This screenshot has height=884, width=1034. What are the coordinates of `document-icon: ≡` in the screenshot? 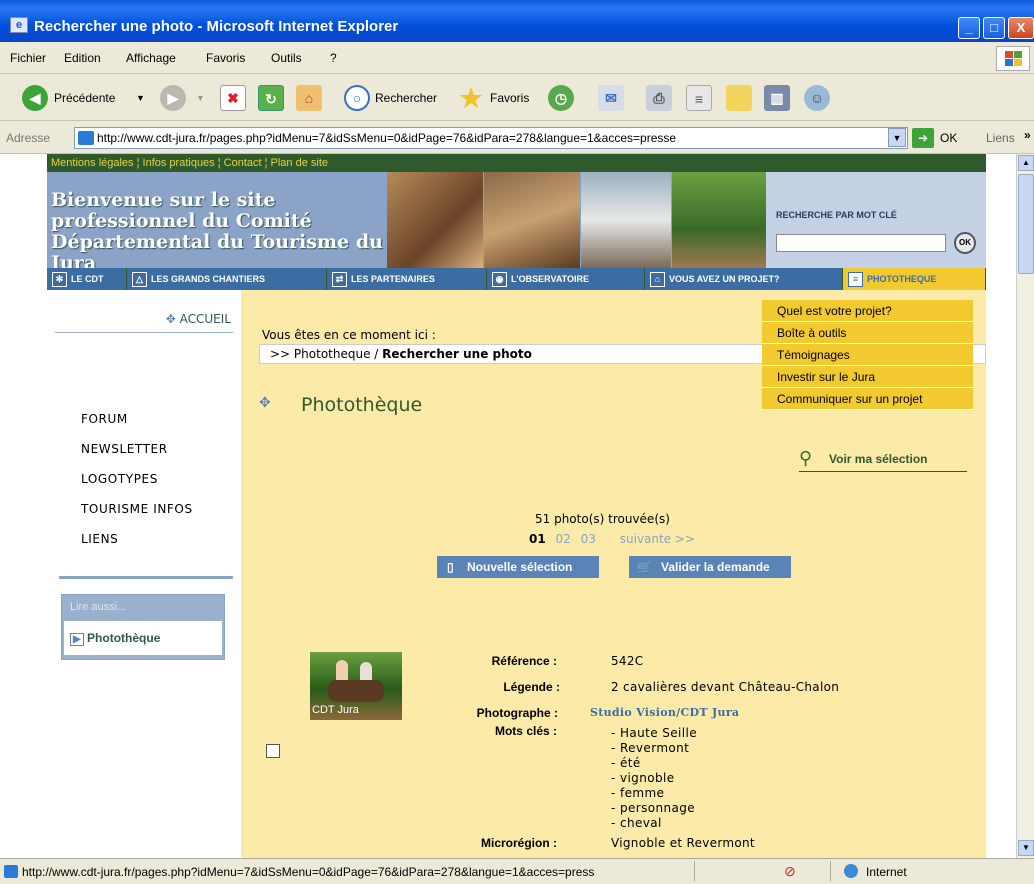 It's located at (855, 280).